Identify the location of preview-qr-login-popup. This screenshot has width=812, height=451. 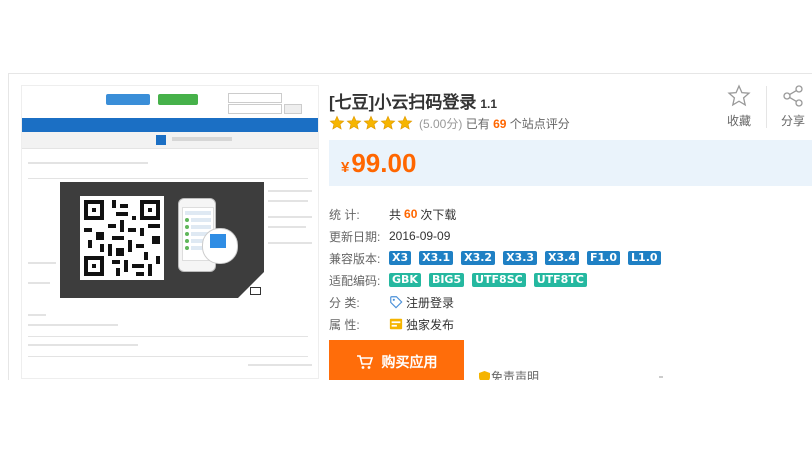
(162, 240).